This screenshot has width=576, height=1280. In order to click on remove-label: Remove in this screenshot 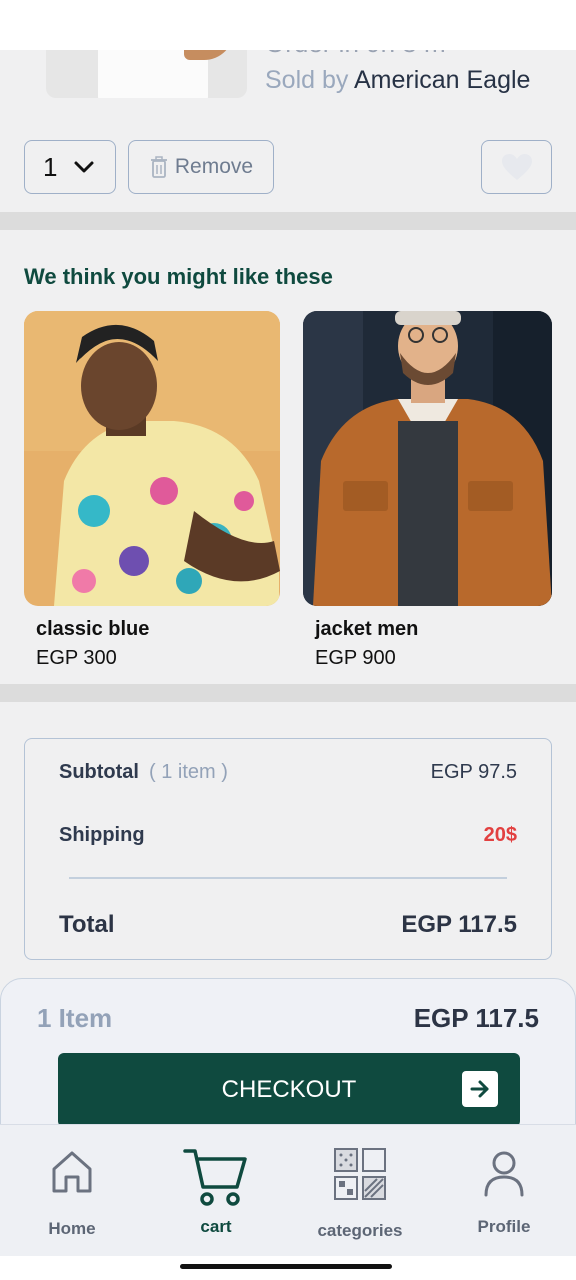, I will do `click(214, 166)`.